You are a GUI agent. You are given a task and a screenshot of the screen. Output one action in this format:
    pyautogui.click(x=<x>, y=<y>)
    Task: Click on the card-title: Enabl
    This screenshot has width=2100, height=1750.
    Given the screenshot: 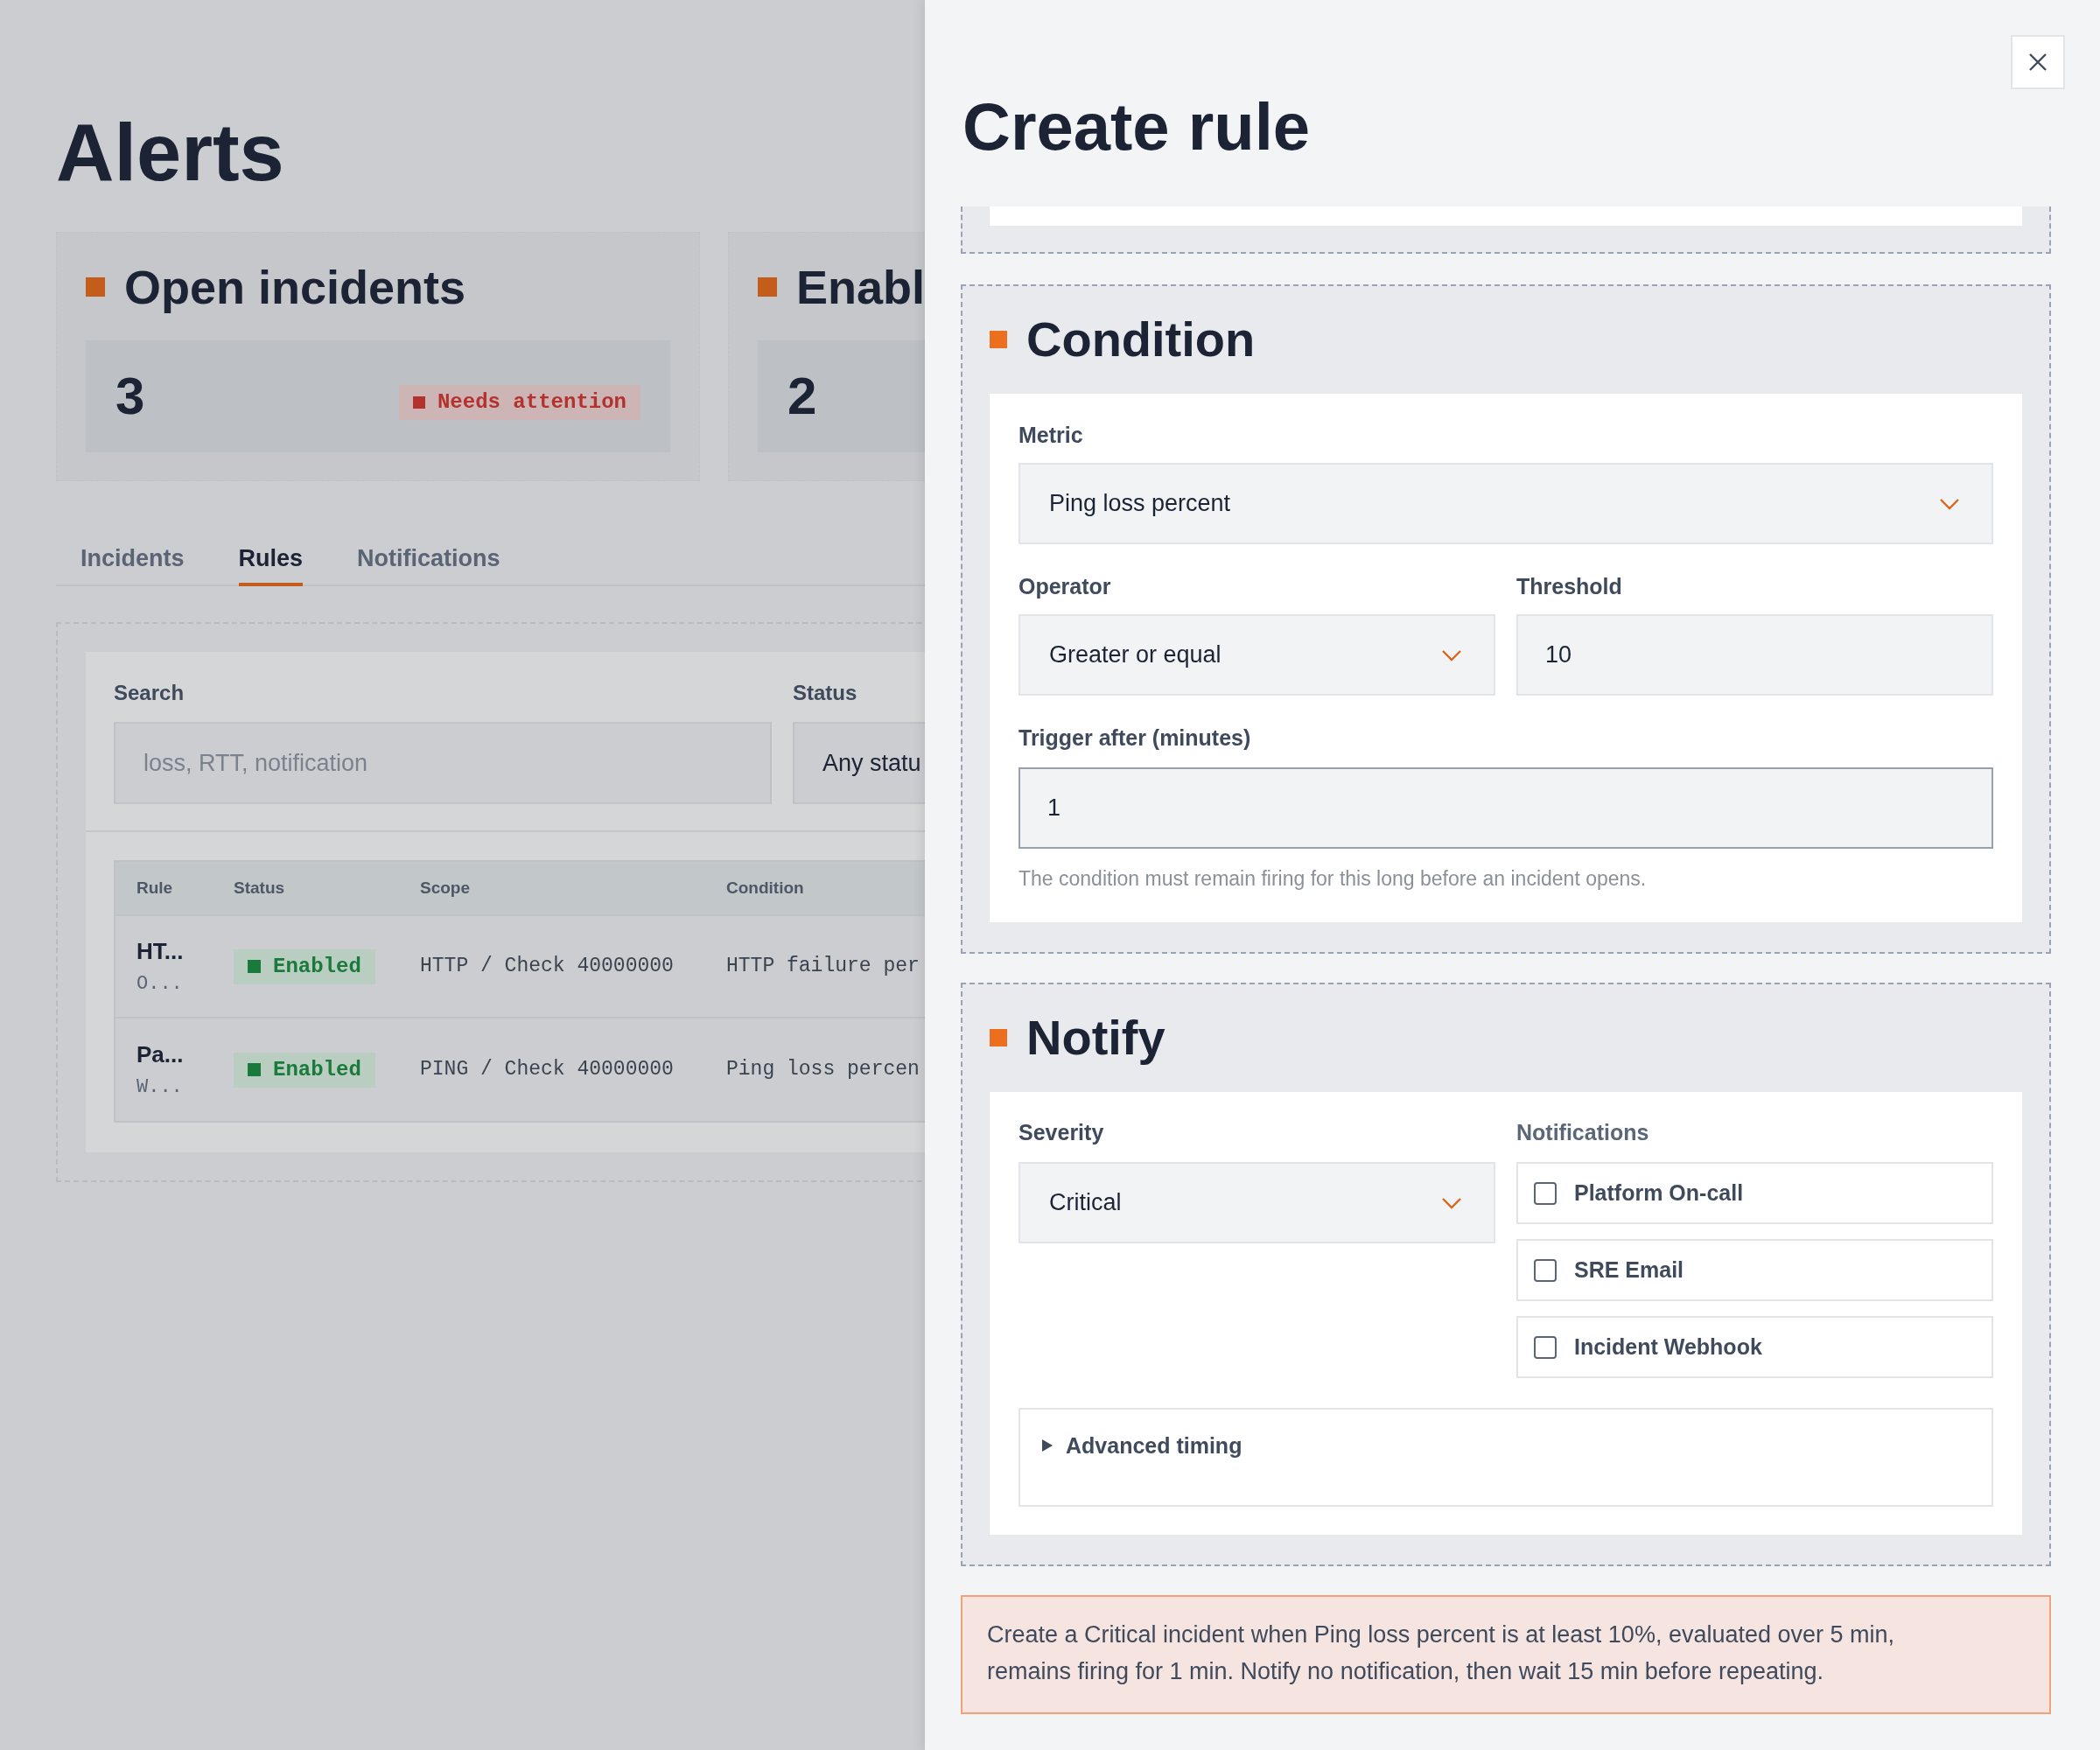 What is the action you would take?
    pyautogui.click(x=860, y=287)
    